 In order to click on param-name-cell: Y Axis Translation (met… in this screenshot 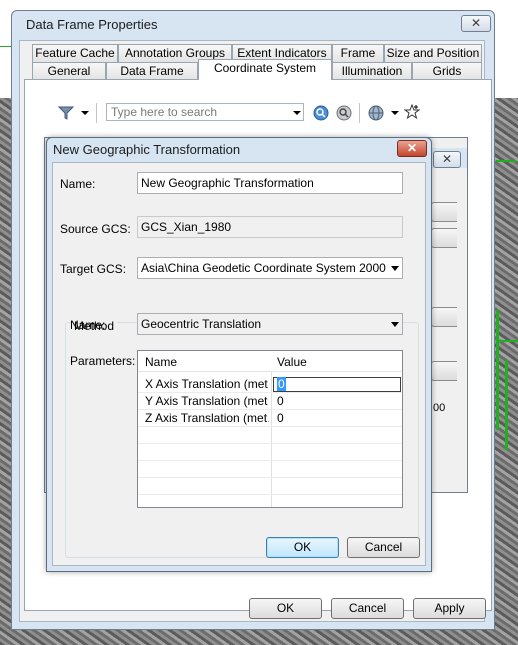, I will do `click(207, 401)`.